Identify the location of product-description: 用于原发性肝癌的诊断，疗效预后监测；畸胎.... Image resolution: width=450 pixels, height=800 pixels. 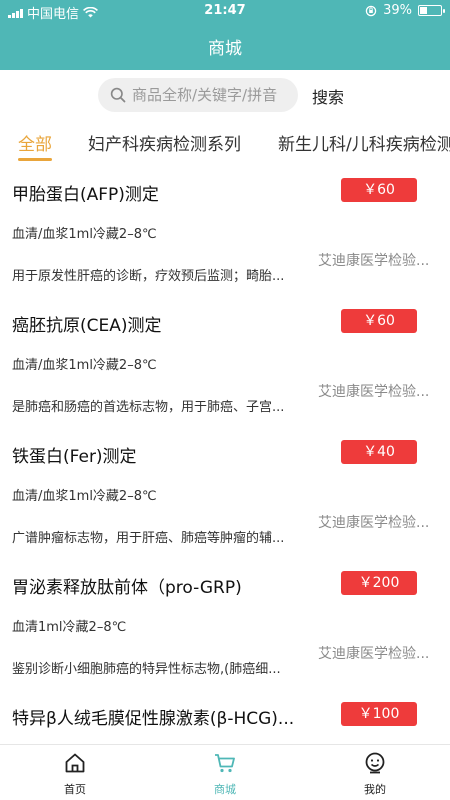
(148, 276).